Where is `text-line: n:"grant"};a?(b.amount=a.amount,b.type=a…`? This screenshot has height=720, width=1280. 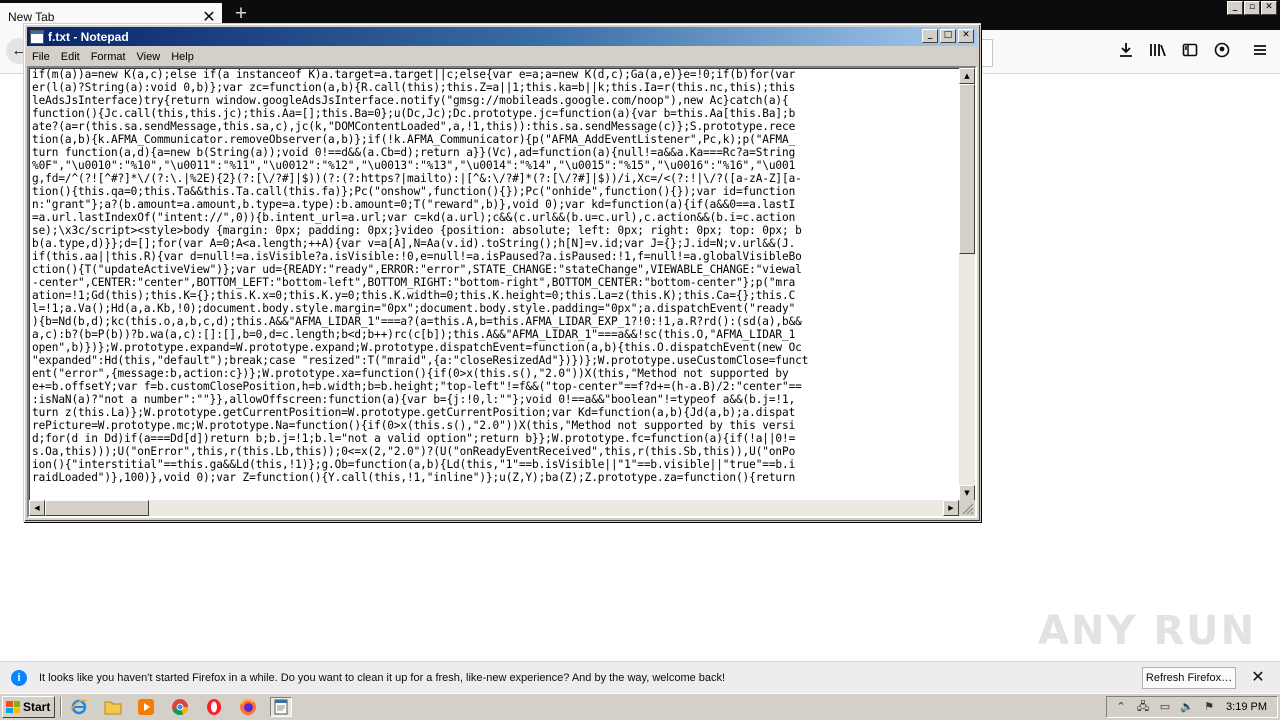
text-line: n:"grant"};a?(b.amount=a.amount,b.type=a… is located at coordinates (414, 204).